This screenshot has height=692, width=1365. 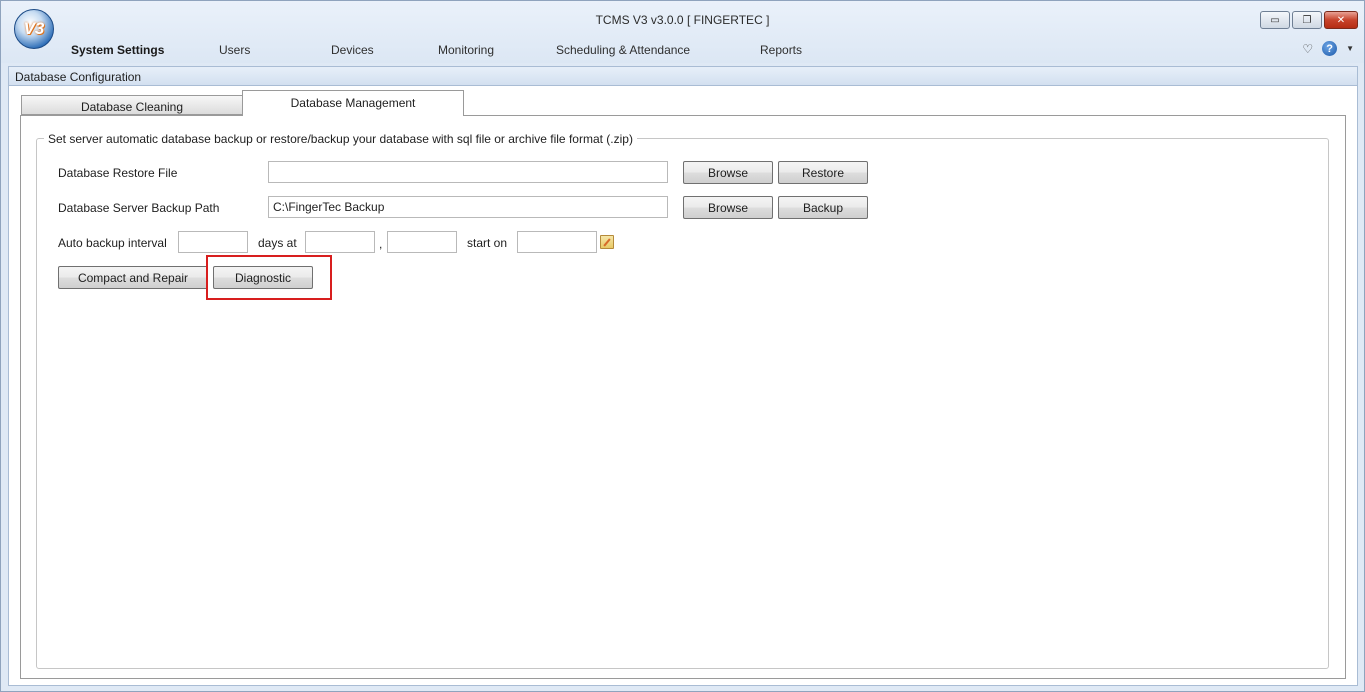 What do you see at coordinates (466, 50) in the screenshot?
I see `menu-item-monitoring: Monitoring` at bounding box center [466, 50].